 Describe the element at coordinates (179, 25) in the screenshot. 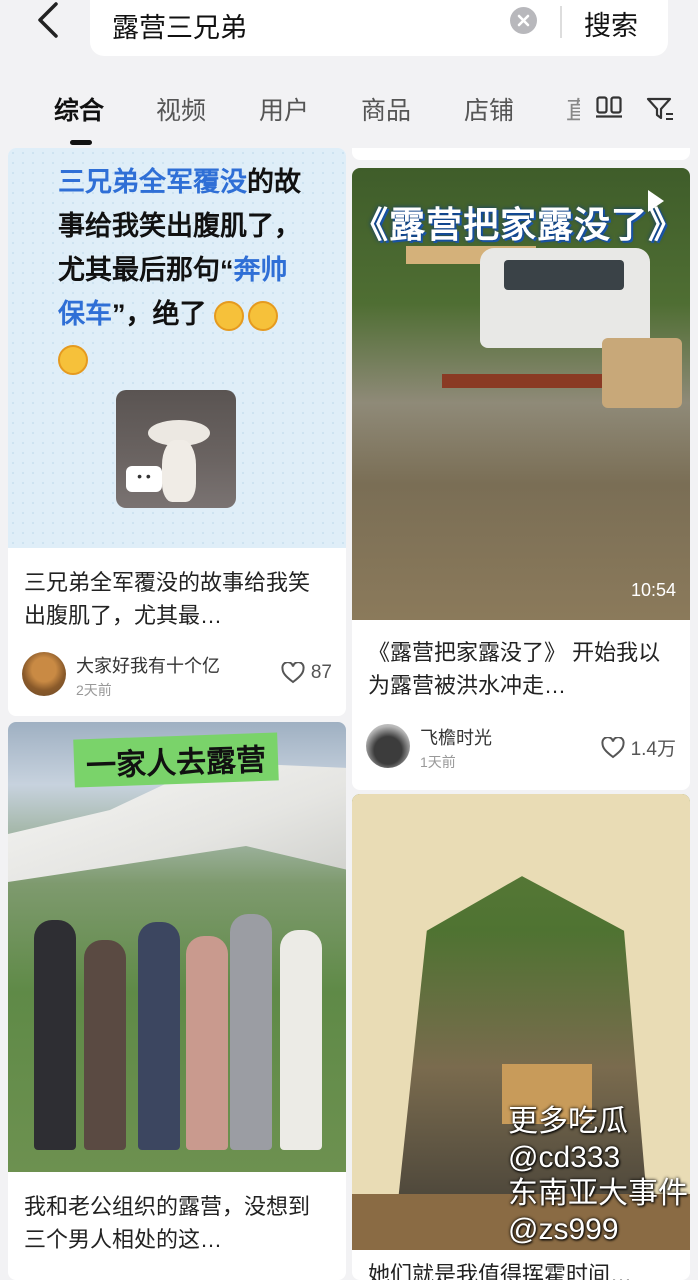

I see `search-input: 露营三兄弟` at that location.